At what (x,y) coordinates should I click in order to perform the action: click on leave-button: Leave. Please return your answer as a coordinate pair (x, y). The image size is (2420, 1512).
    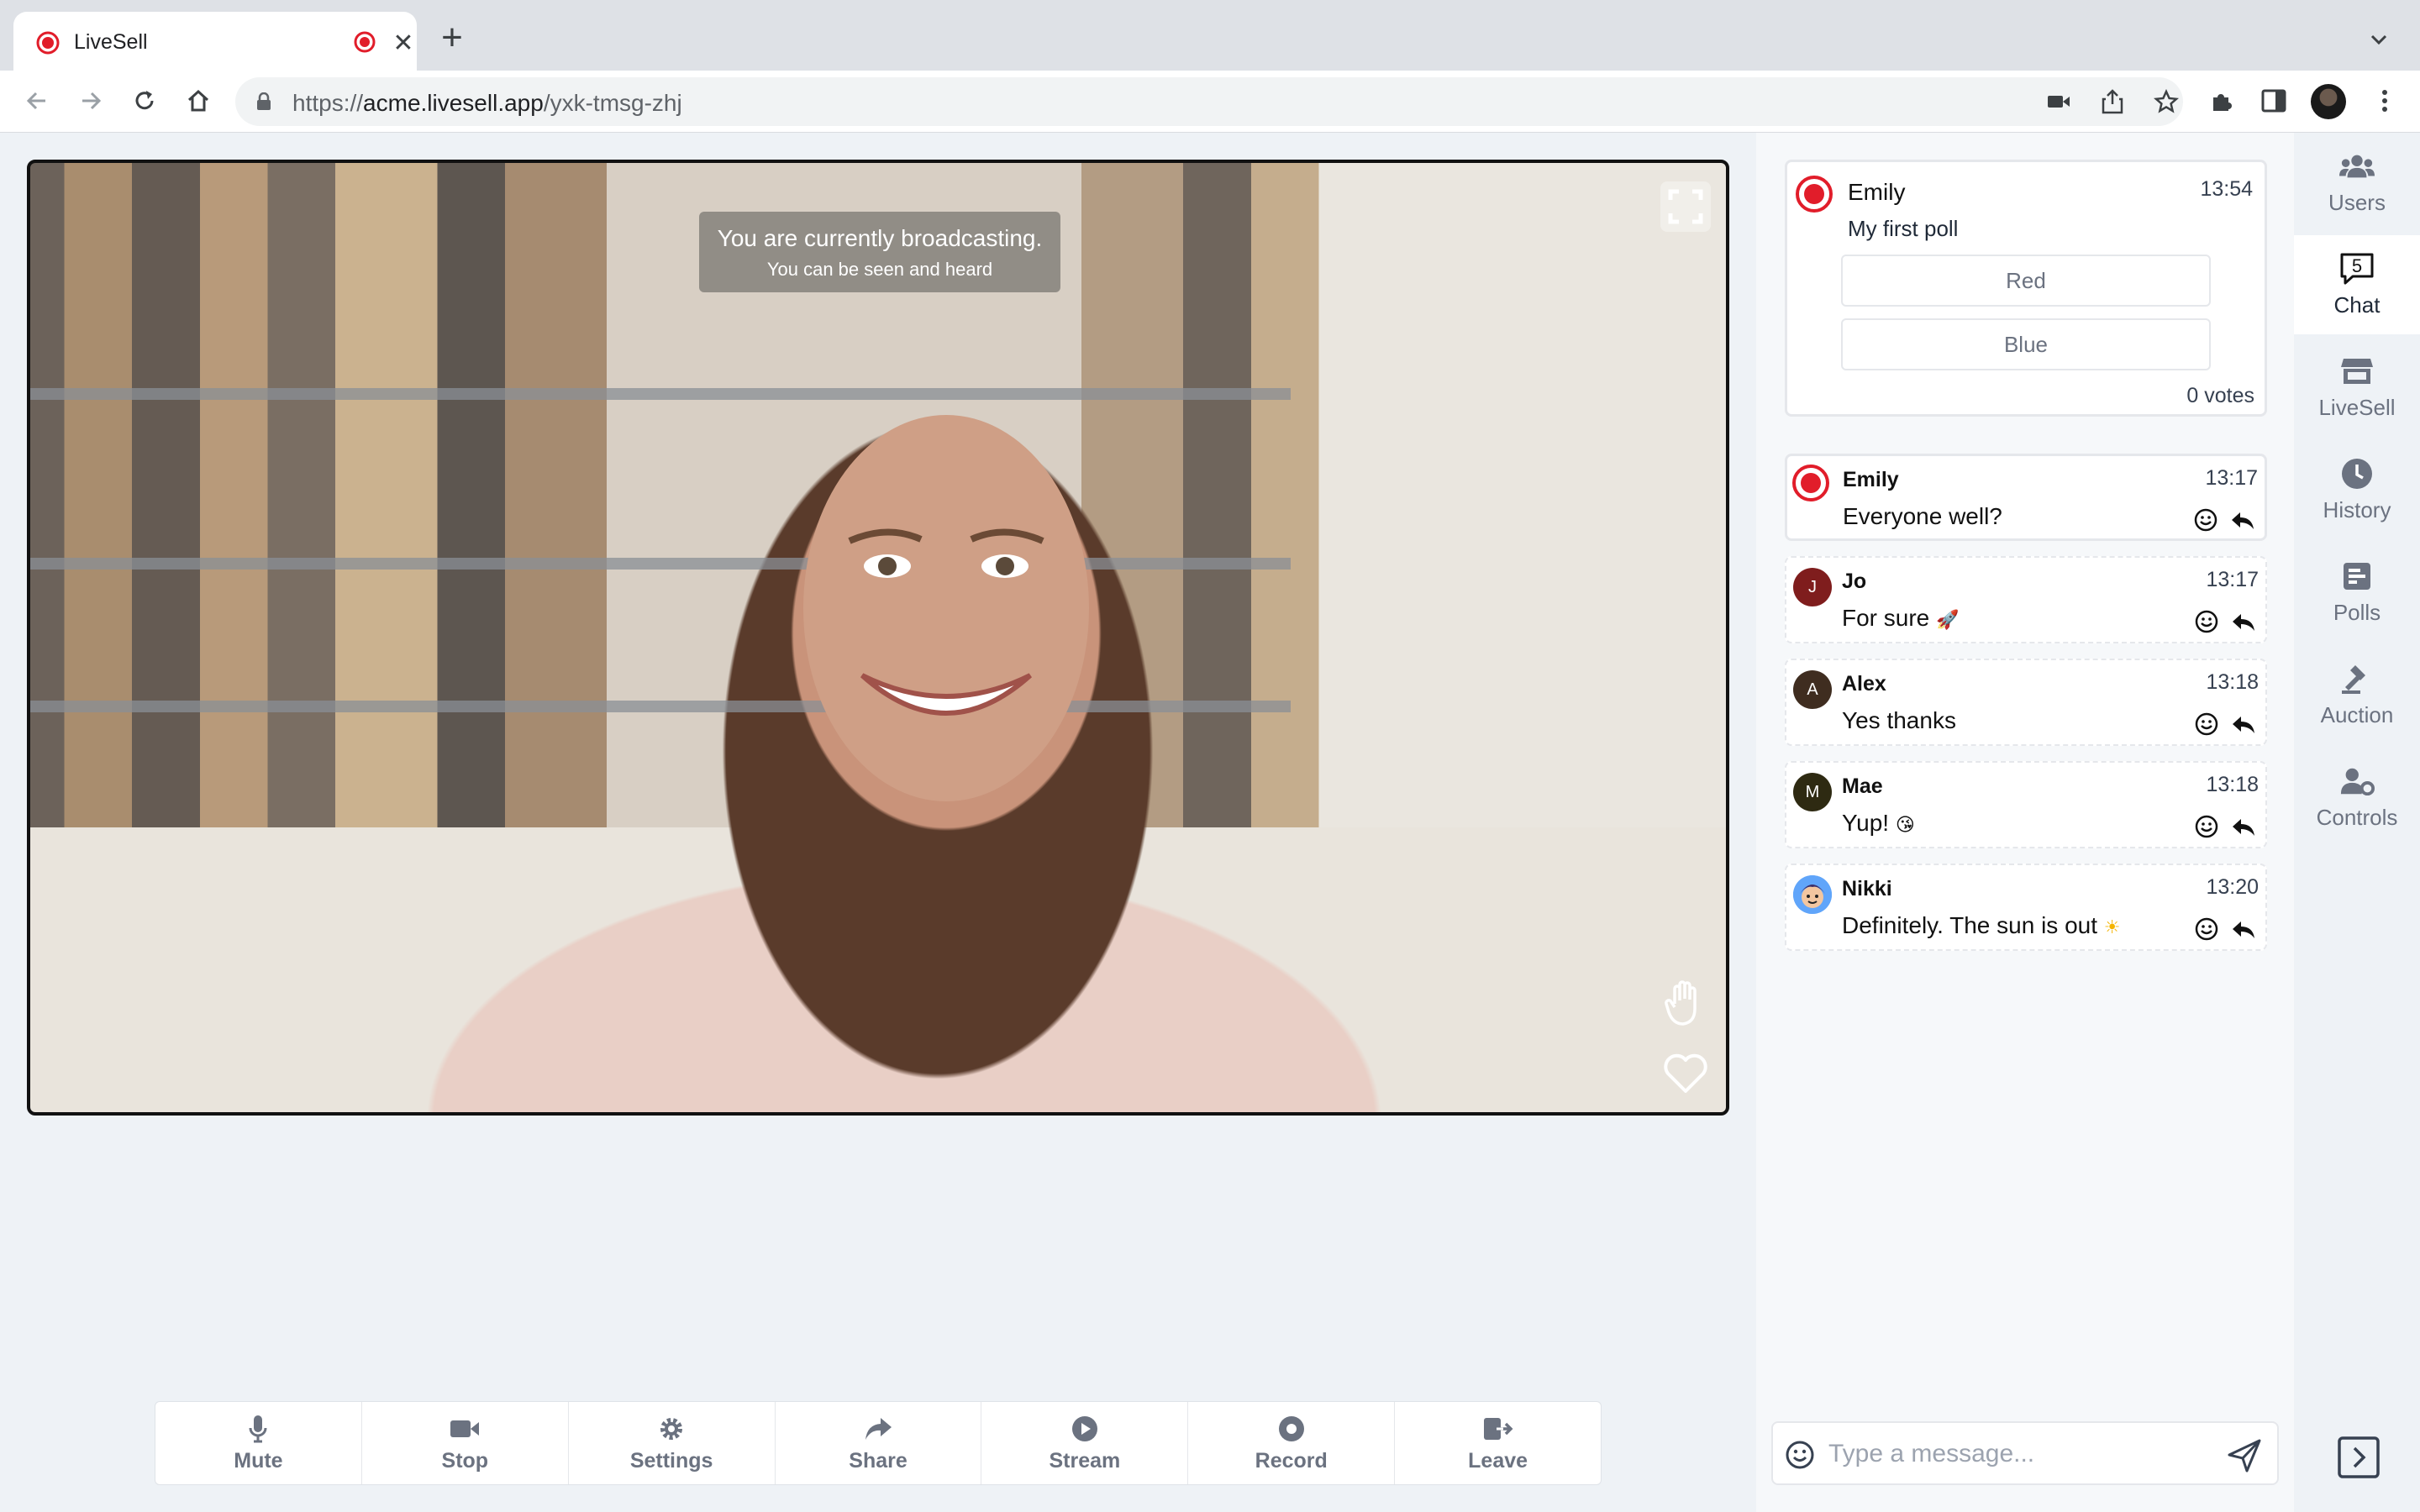
    Looking at the image, I should click on (1498, 1443).